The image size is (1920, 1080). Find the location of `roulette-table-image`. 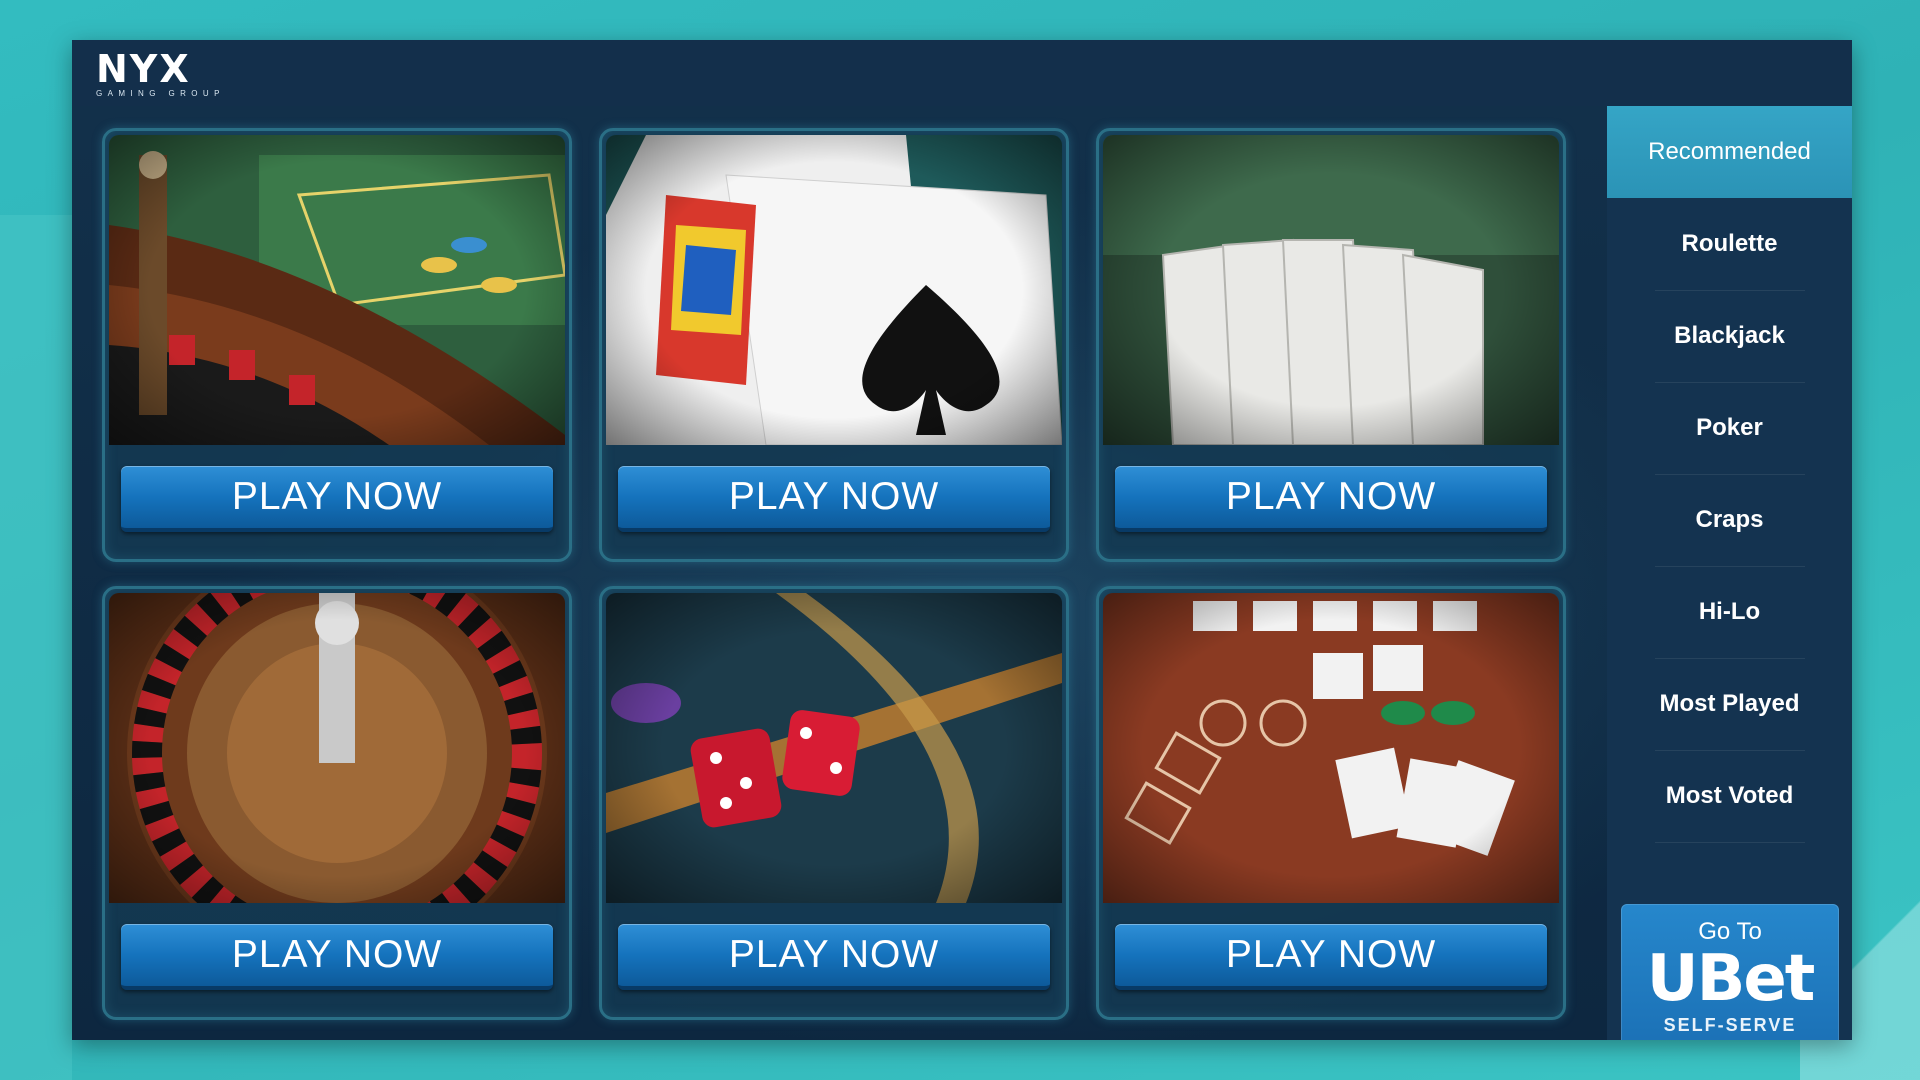

roulette-table-image is located at coordinates (337, 290).